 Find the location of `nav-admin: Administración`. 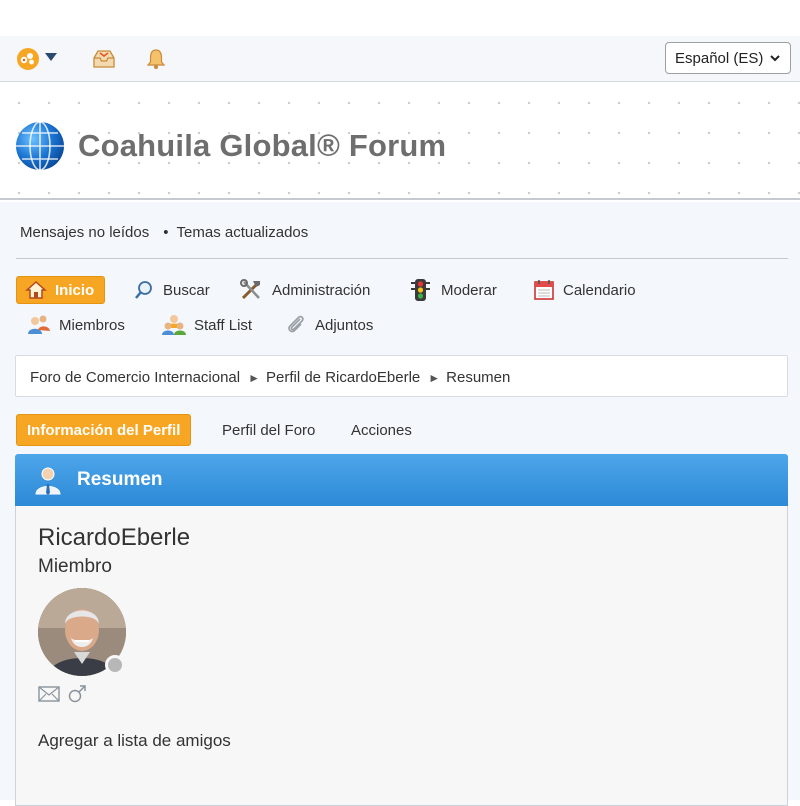

nav-admin: Administración is located at coordinates (304, 290).